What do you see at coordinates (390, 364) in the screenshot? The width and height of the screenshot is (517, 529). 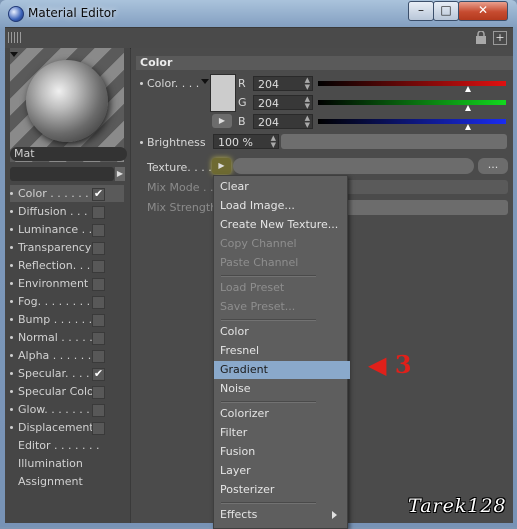 I see `annotation-marker: ◀ 3` at bounding box center [390, 364].